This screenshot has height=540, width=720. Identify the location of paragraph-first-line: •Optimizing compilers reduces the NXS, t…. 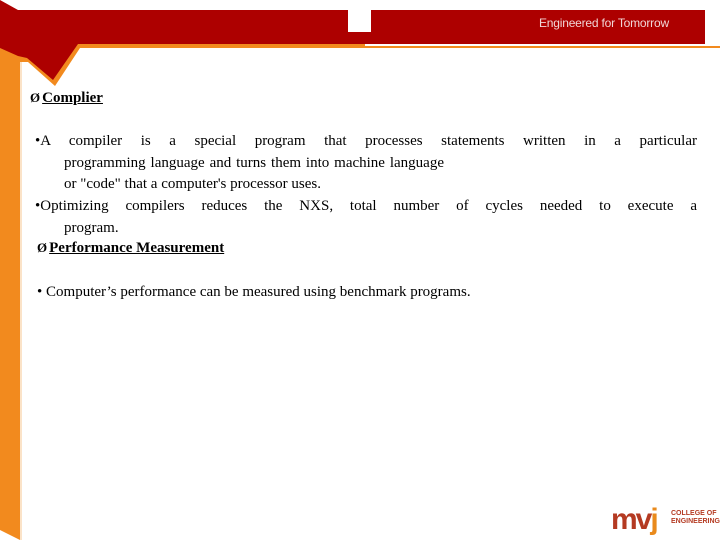
(366, 206).